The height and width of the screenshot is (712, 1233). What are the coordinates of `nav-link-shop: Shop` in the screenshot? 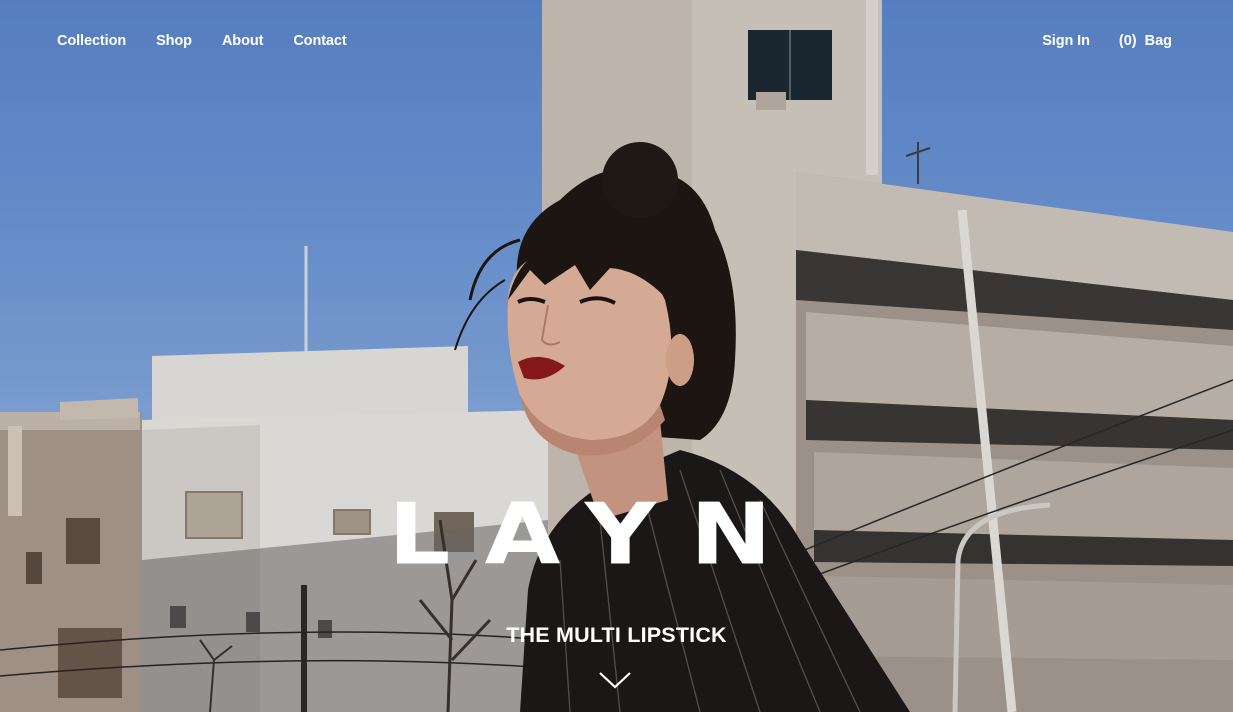 It's located at (174, 41).